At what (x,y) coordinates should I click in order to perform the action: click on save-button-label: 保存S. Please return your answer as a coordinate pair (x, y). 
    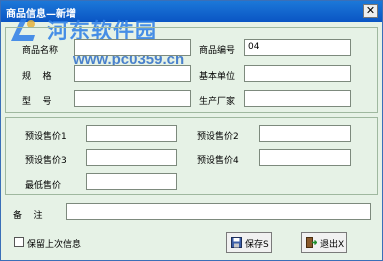
    Looking at the image, I should click on (257, 245).